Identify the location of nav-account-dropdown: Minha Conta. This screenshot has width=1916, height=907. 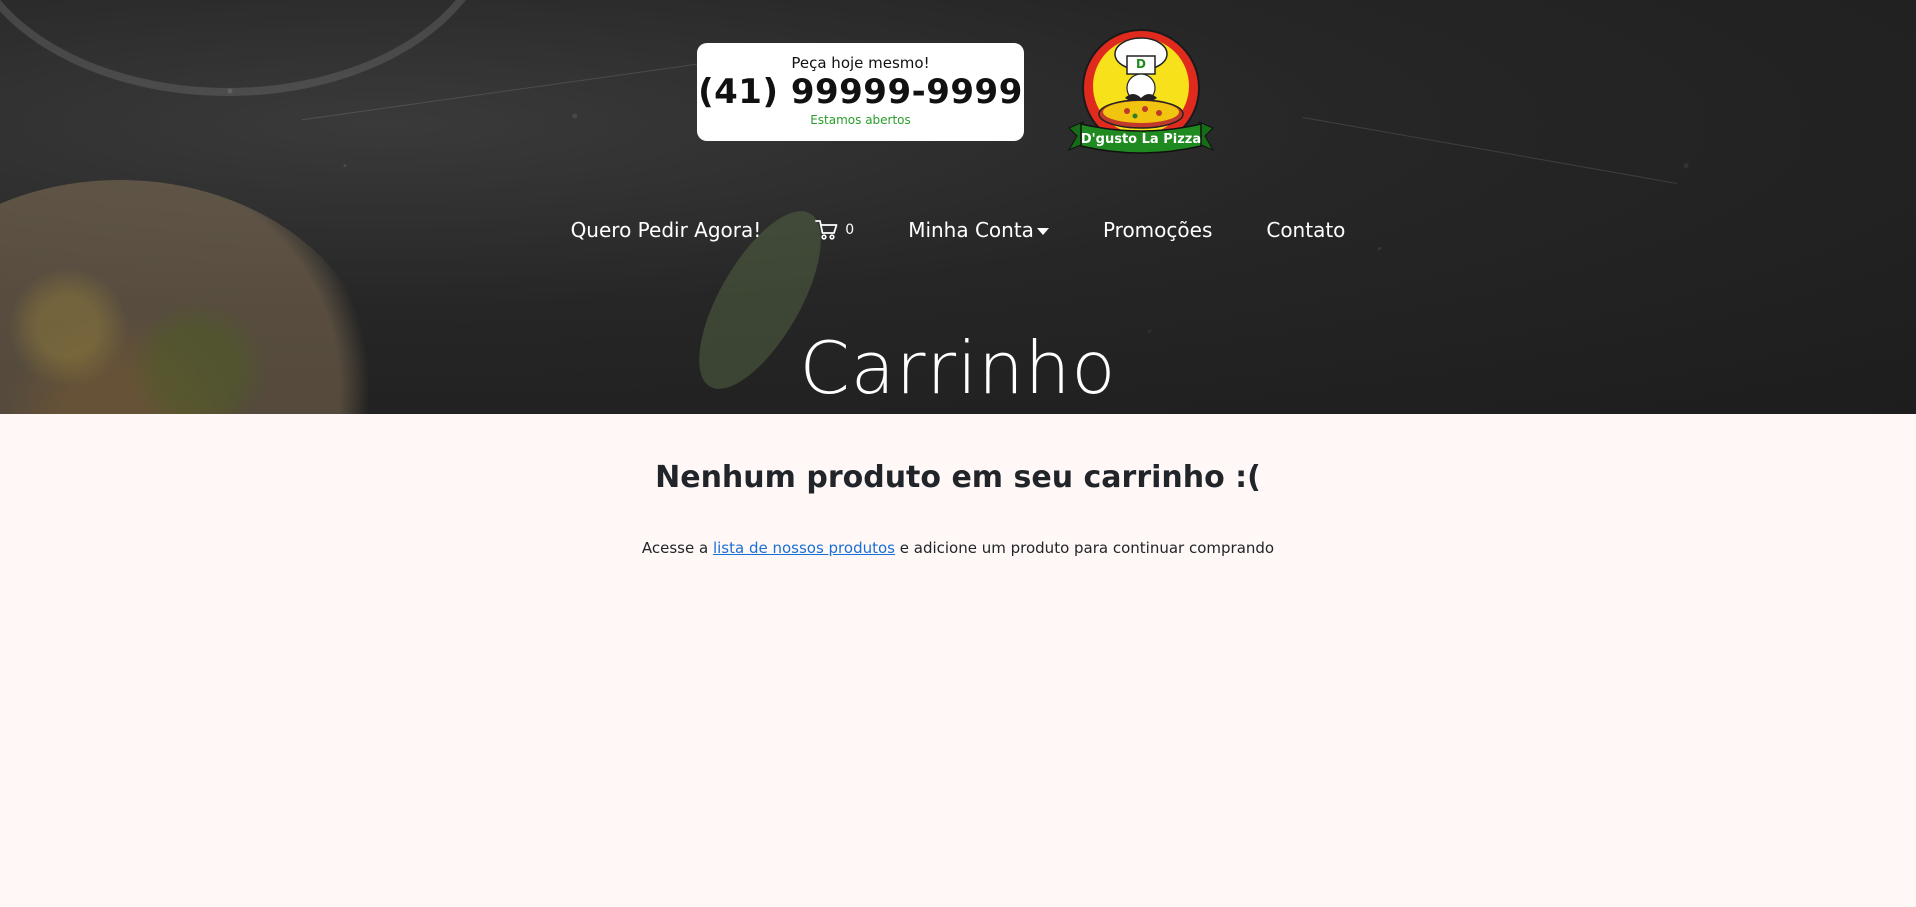
(978, 230).